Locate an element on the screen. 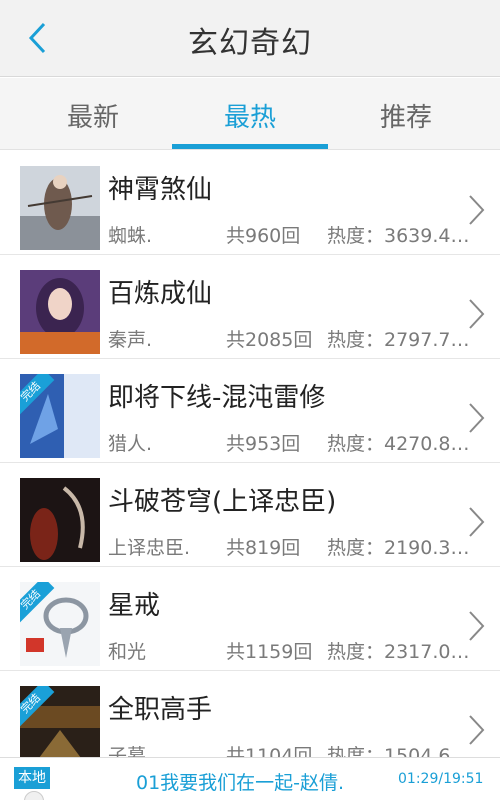 The image size is (500, 800). tab-hottest: 最热 is located at coordinates (250, 114).